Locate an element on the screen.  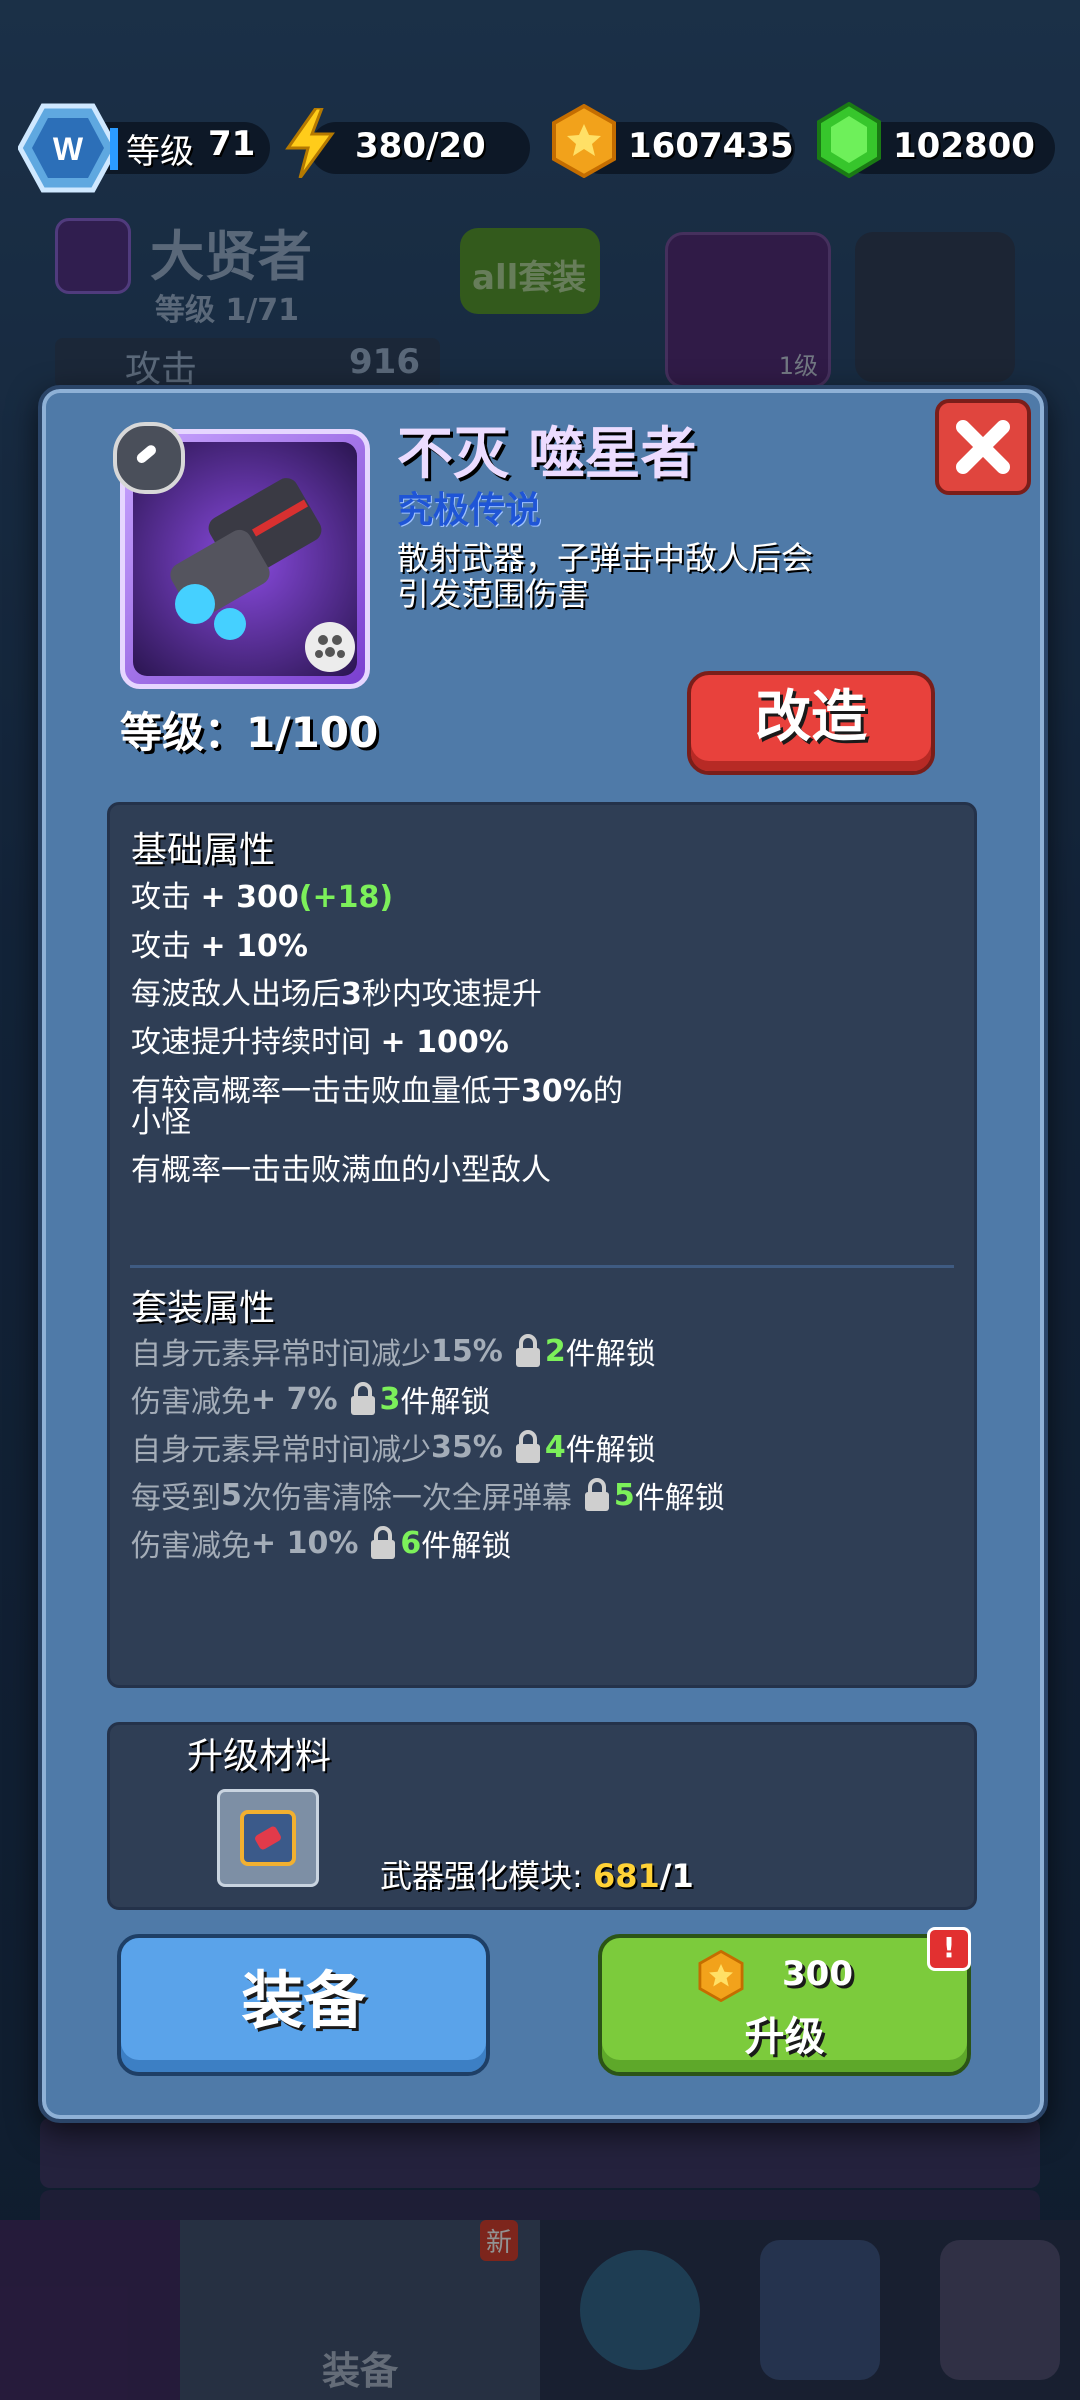
close-icon is located at coordinates (983, 447).